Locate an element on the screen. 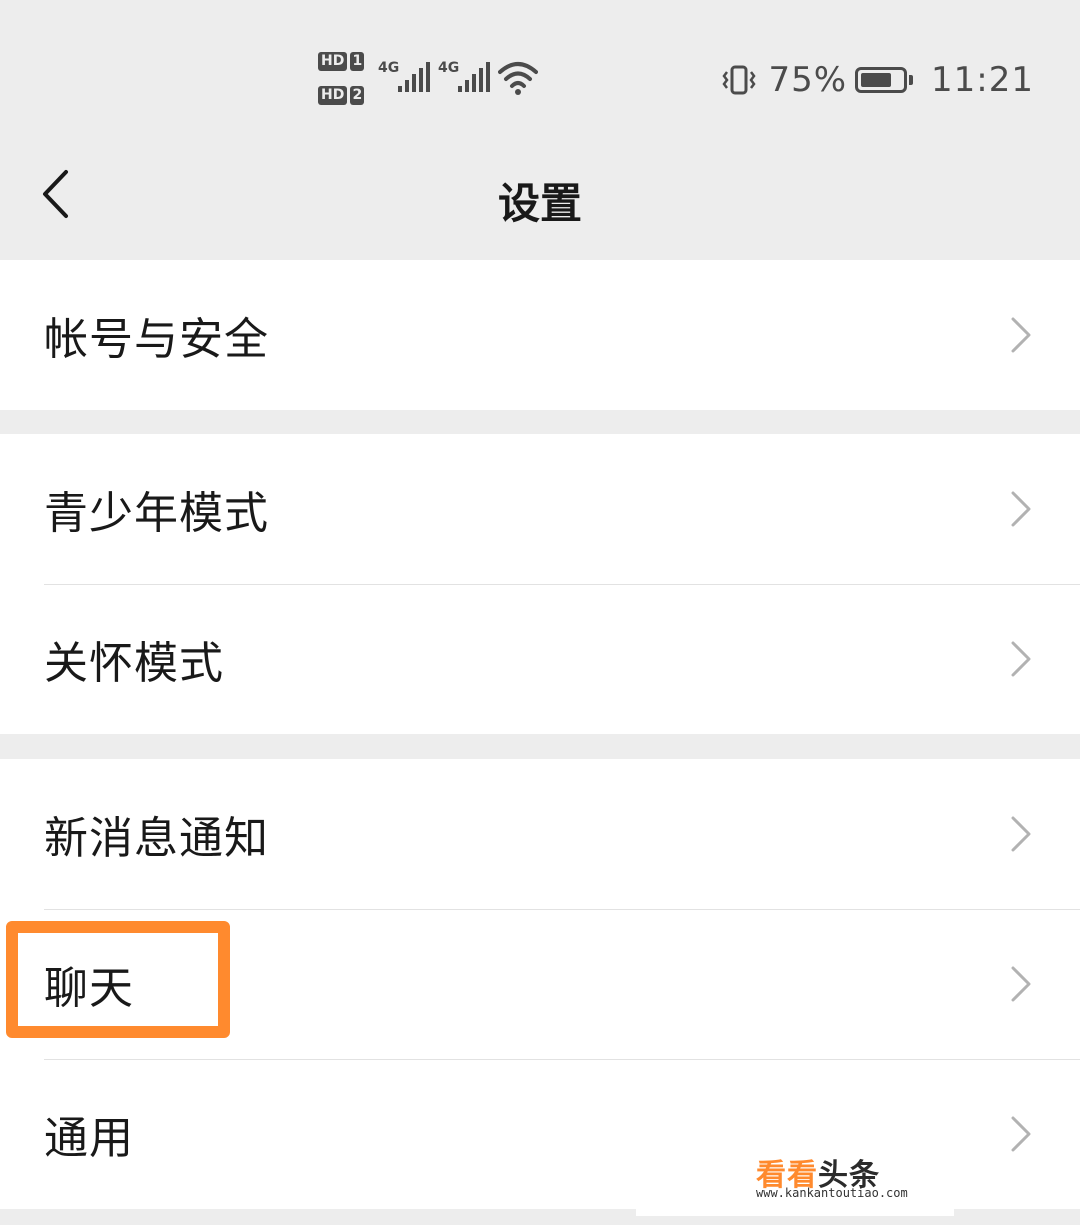  settings-item-new-message-notification: 新消息通知 is located at coordinates (540, 834).